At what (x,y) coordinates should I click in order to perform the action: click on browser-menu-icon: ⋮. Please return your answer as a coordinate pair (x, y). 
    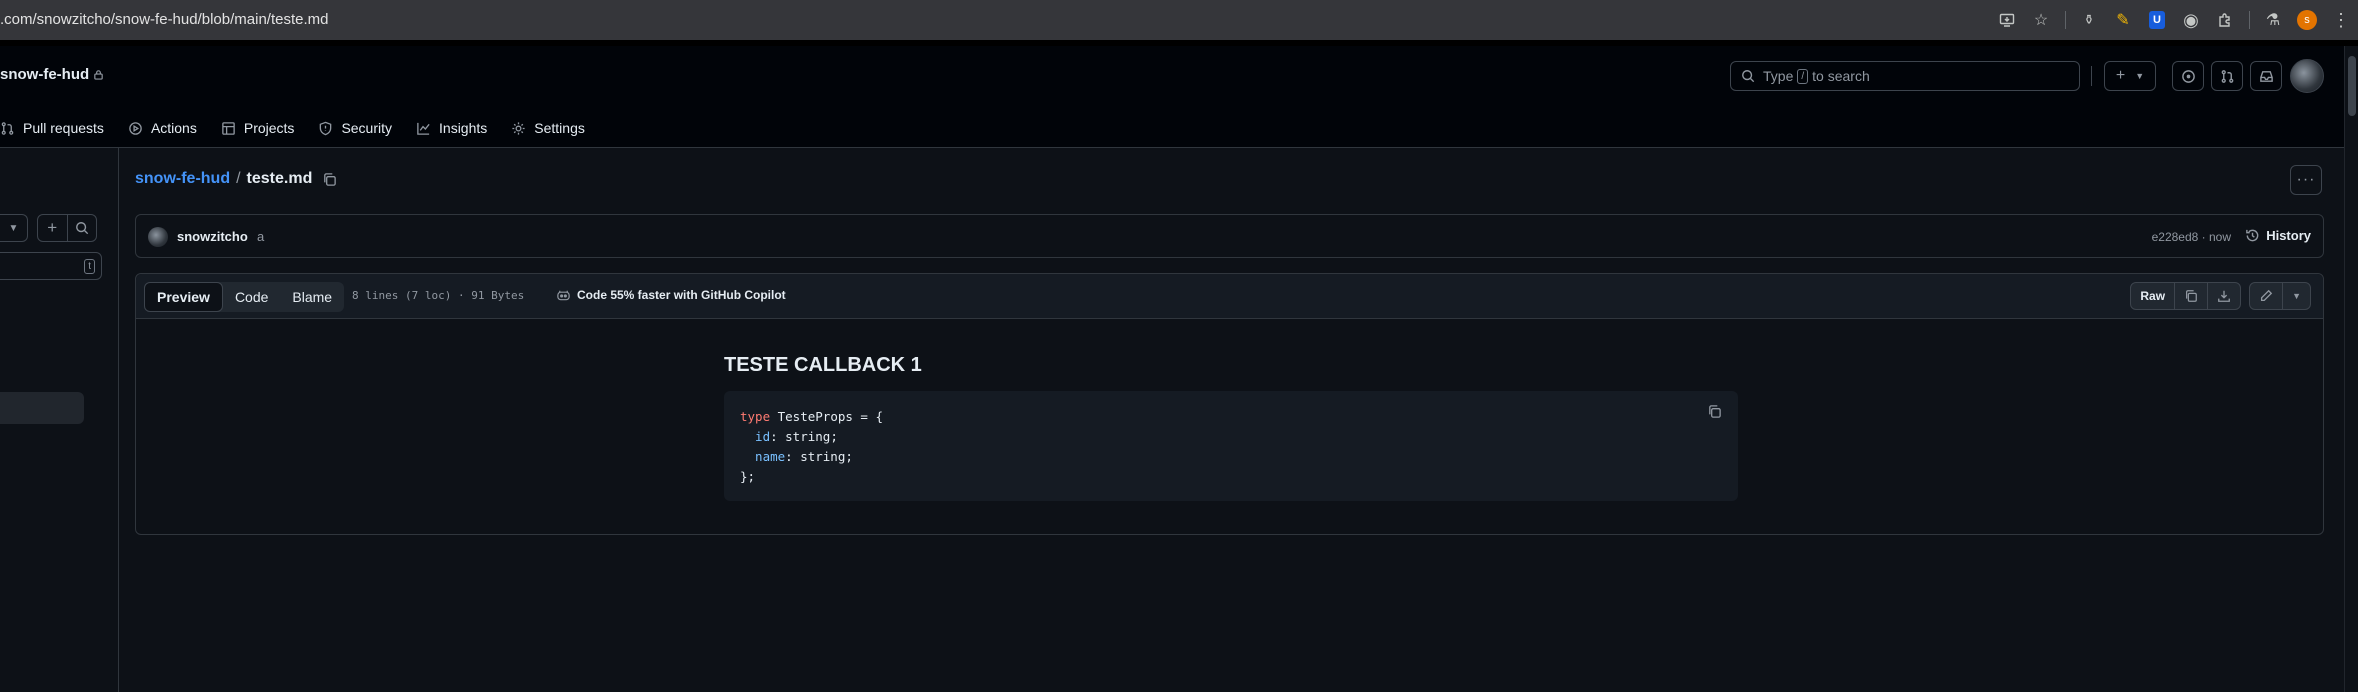
    Looking at the image, I should click on (2341, 20).